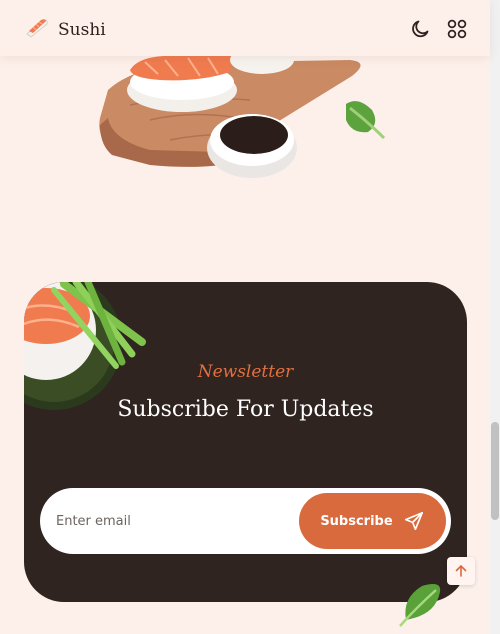 The height and width of the screenshot is (634, 500). What do you see at coordinates (356, 521) in the screenshot?
I see `subscribe-button-label: Subscribe` at bounding box center [356, 521].